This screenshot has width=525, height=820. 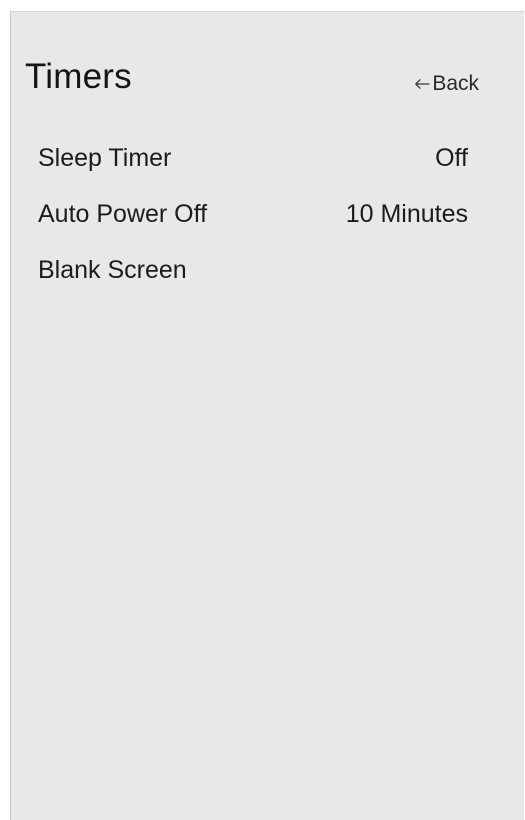 I want to click on menu-item-auto-power-off: Auto Power Off 10 Minutes, so click(x=253, y=214).